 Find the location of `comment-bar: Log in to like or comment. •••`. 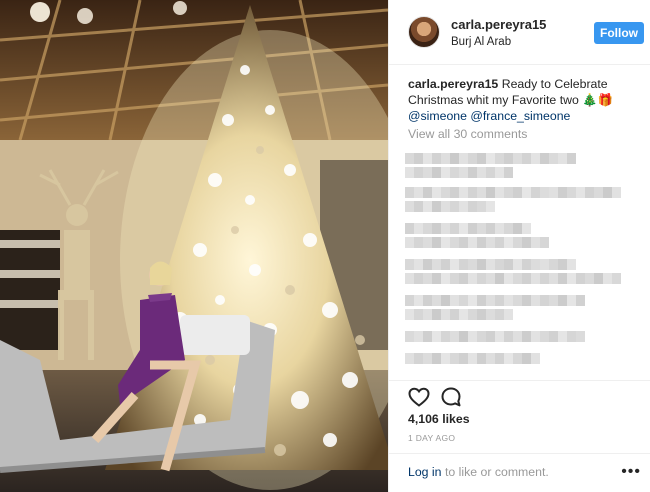

comment-bar: Log in to like or comment. ••• is located at coordinates (519, 472).